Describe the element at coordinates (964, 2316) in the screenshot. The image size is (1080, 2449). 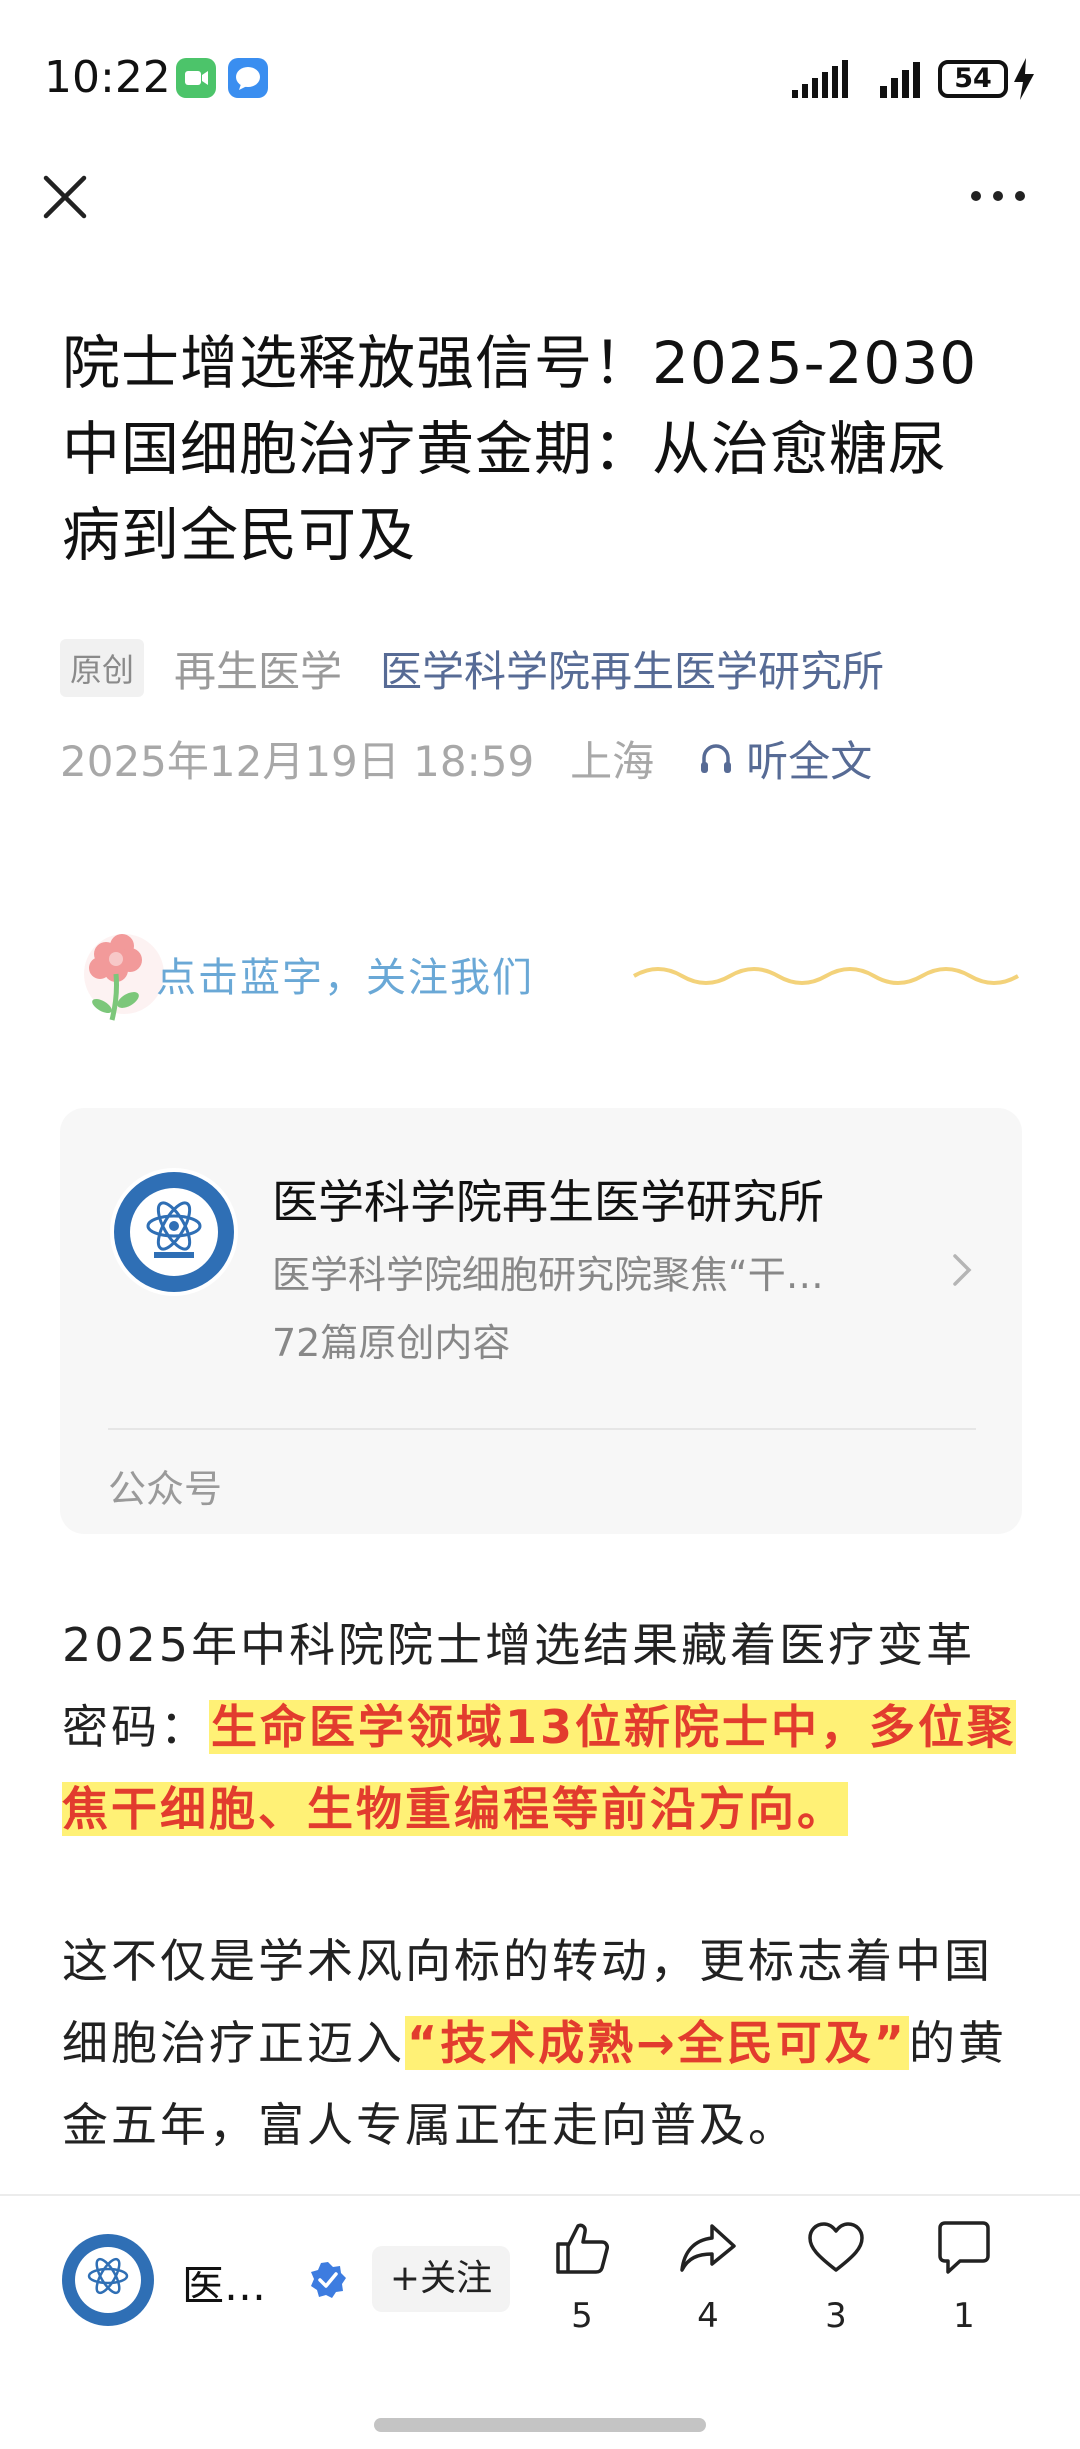
I see `comment-count: 1` at that location.